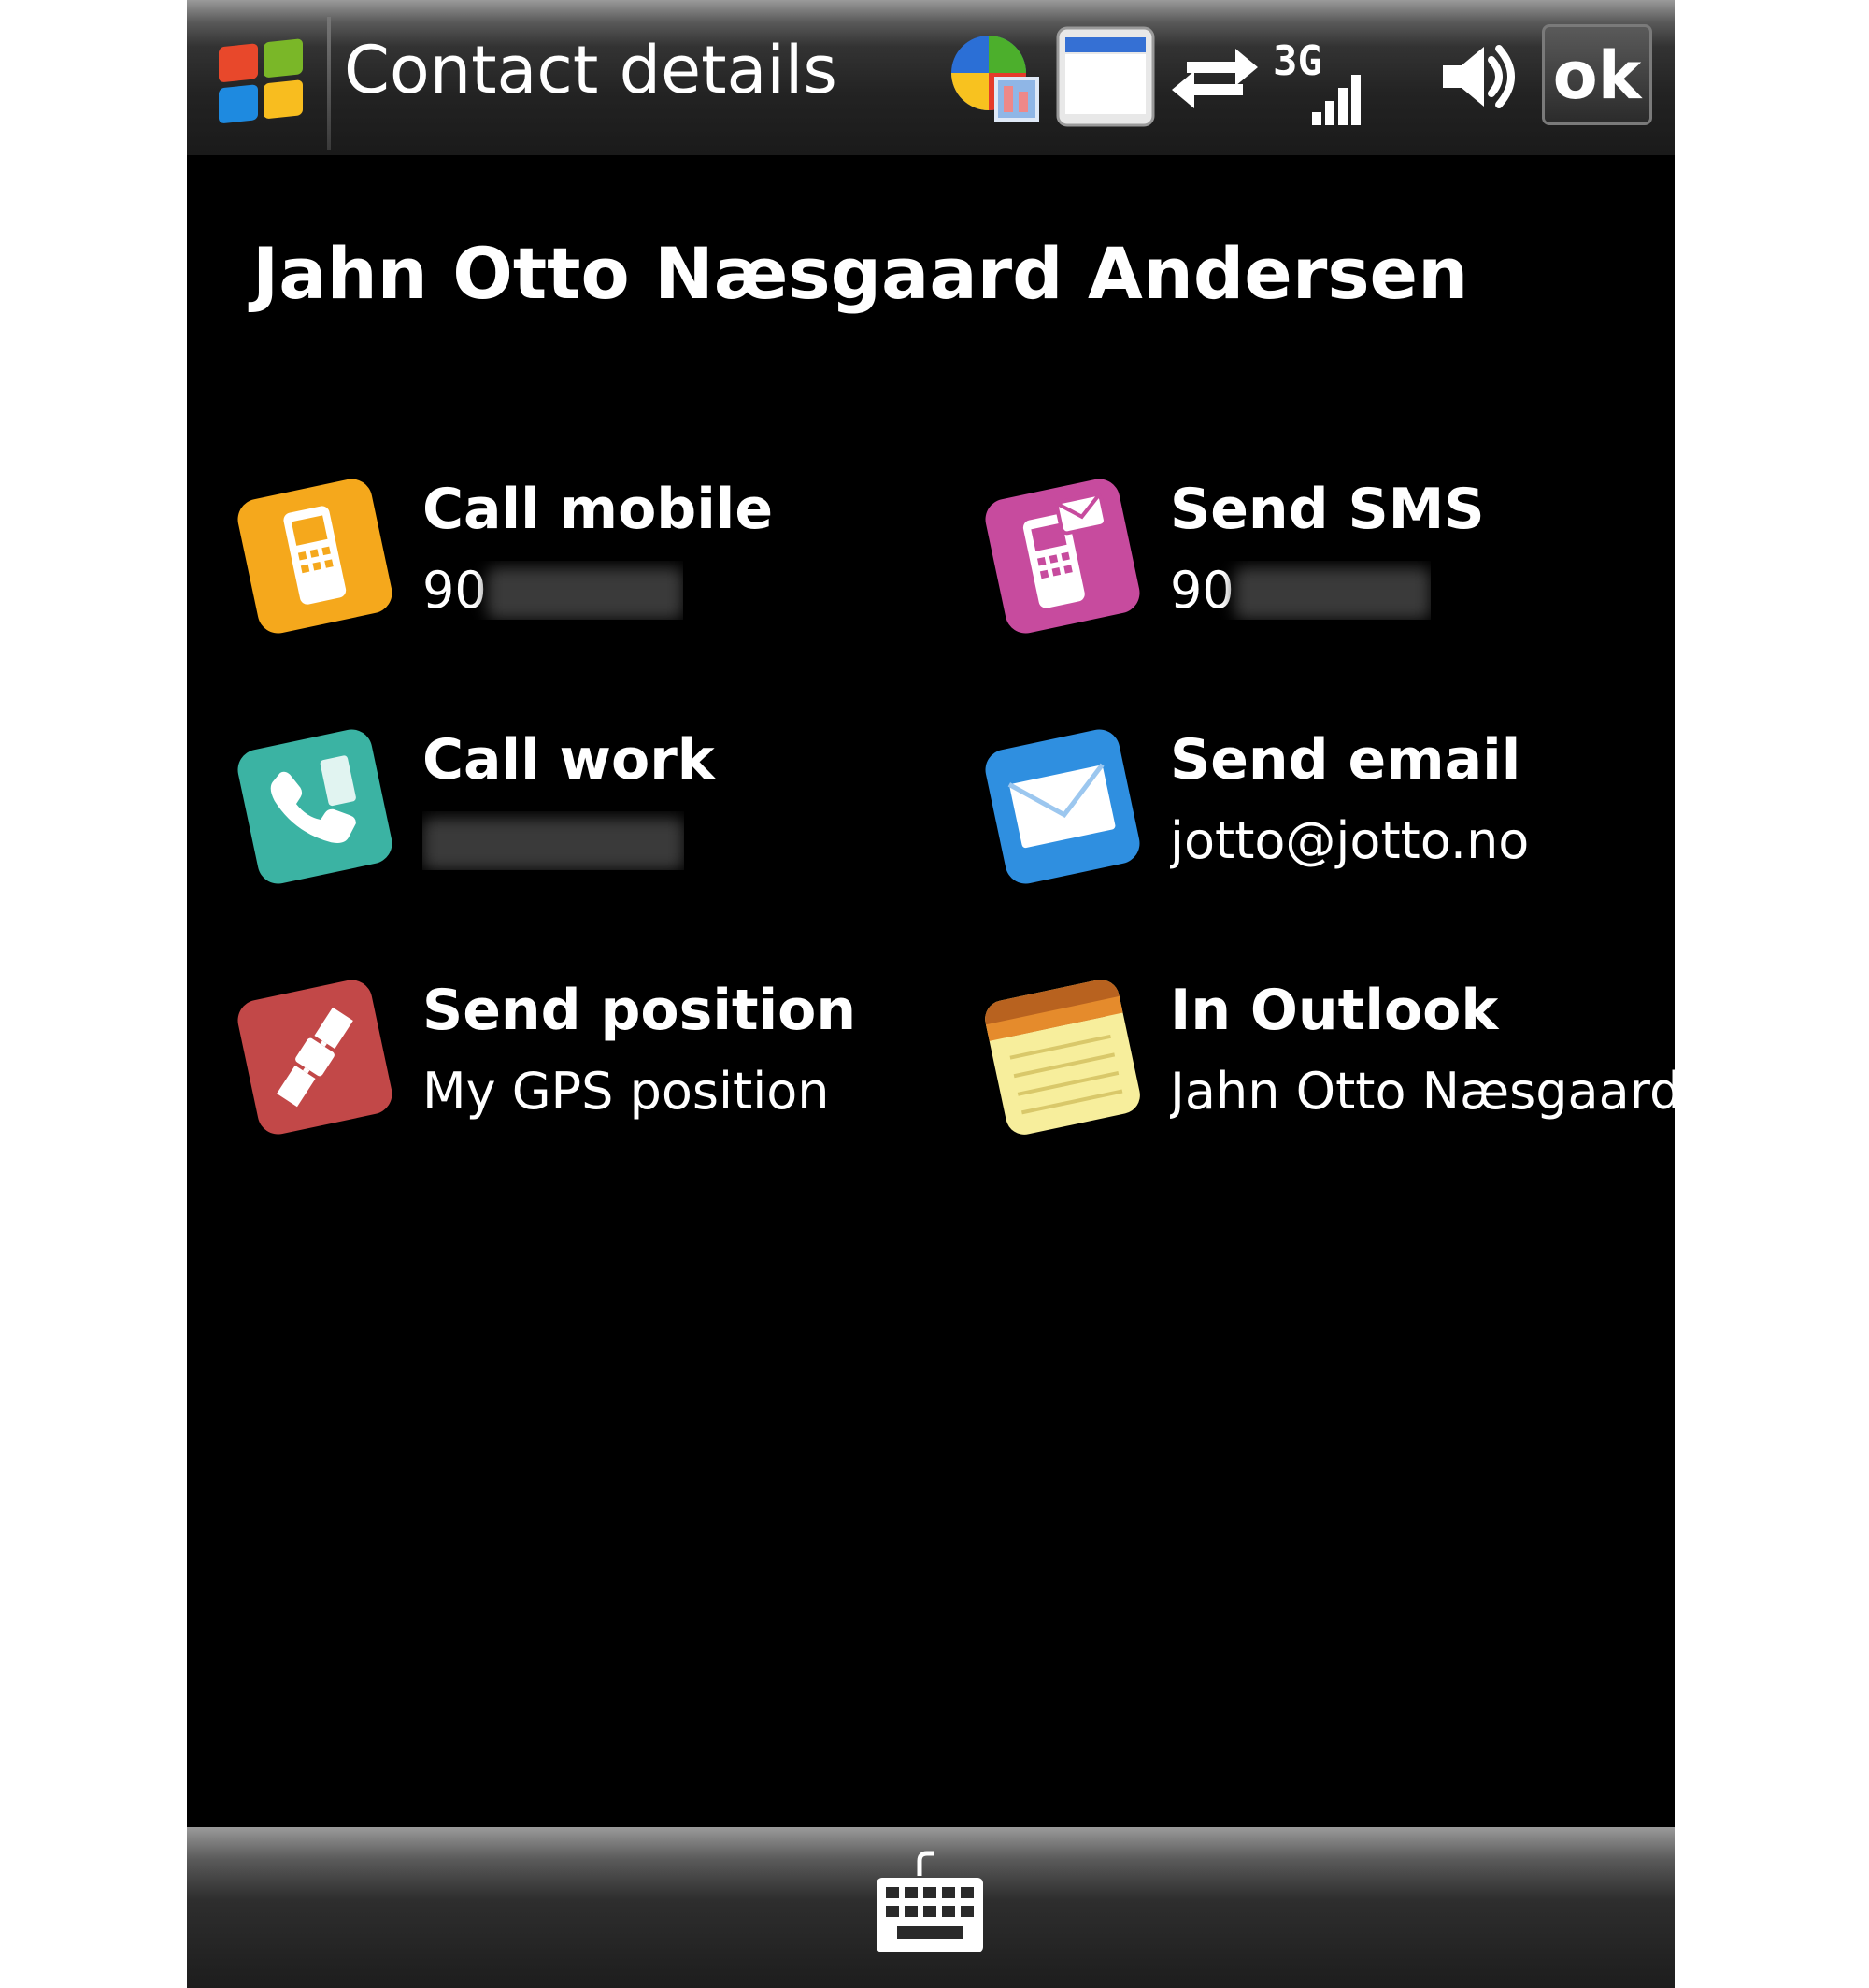  What do you see at coordinates (569, 760) in the screenshot?
I see `action-label: Call work` at bounding box center [569, 760].